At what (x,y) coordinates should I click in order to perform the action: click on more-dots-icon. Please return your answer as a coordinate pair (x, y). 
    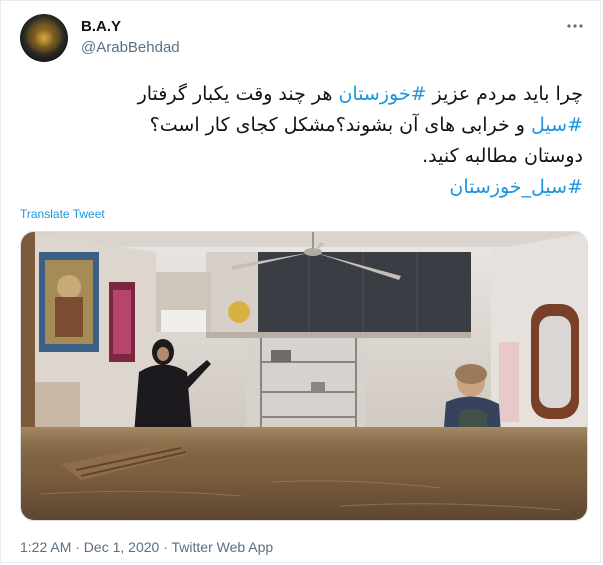
    Looking at the image, I should click on (575, 26).